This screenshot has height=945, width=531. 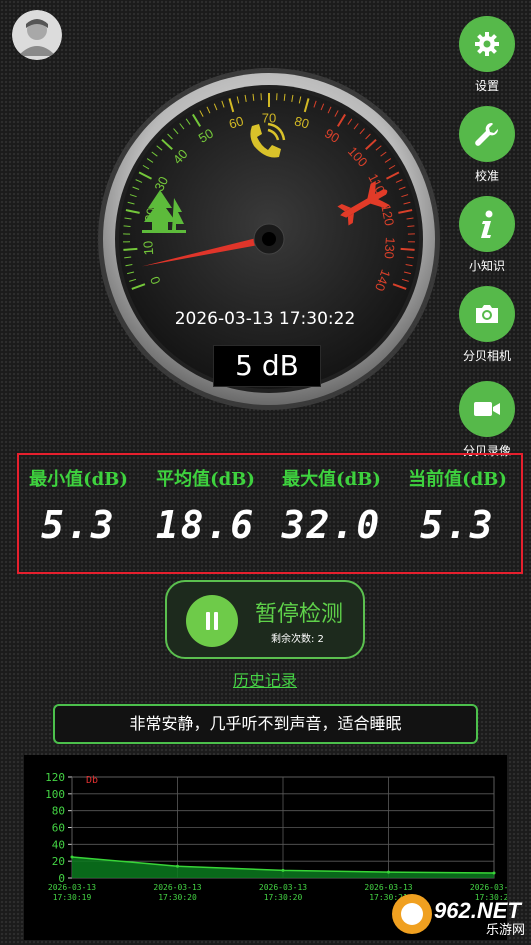 I want to click on camera-icon, so click(x=487, y=314).